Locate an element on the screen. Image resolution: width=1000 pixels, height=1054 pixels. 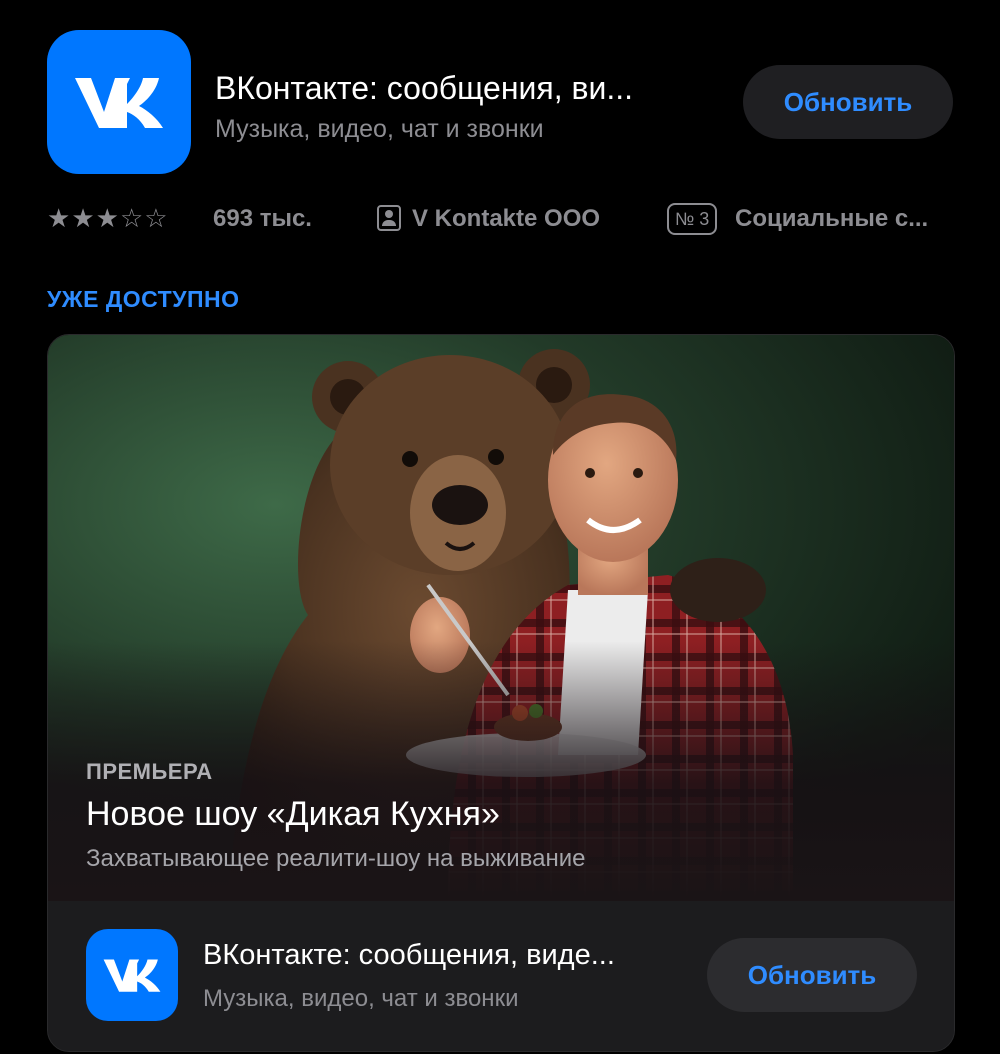
event-description: Захватывающее реалити-шоу на выживание is located at coordinates (336, 858).